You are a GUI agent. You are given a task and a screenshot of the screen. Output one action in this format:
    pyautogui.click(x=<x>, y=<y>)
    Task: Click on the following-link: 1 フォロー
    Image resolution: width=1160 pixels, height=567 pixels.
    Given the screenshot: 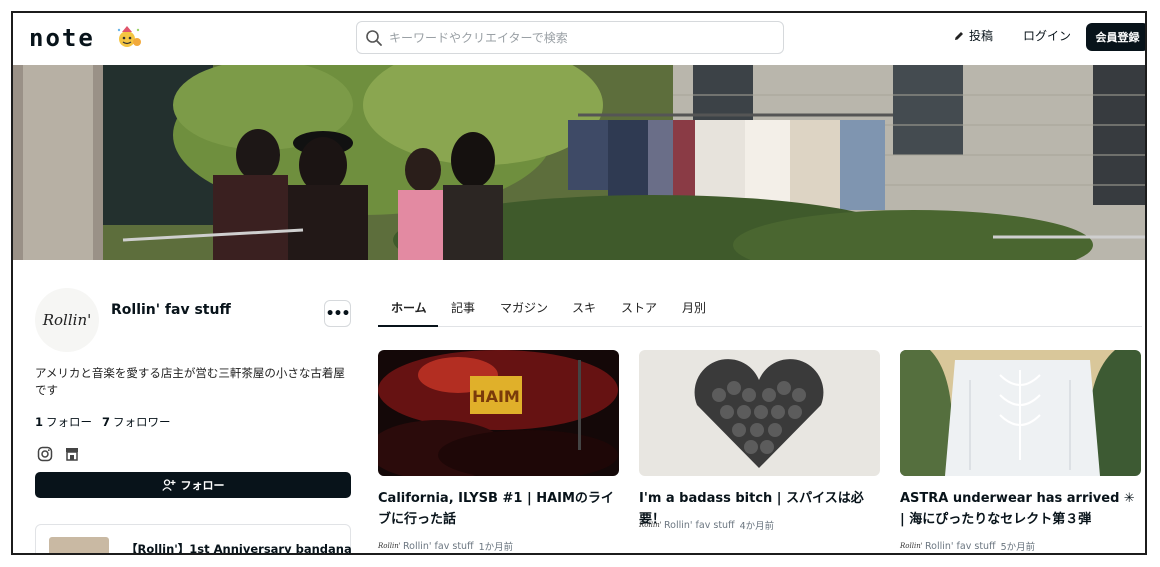 What is the action you would take?
    pyautogui.click(x=63, y=422)
    